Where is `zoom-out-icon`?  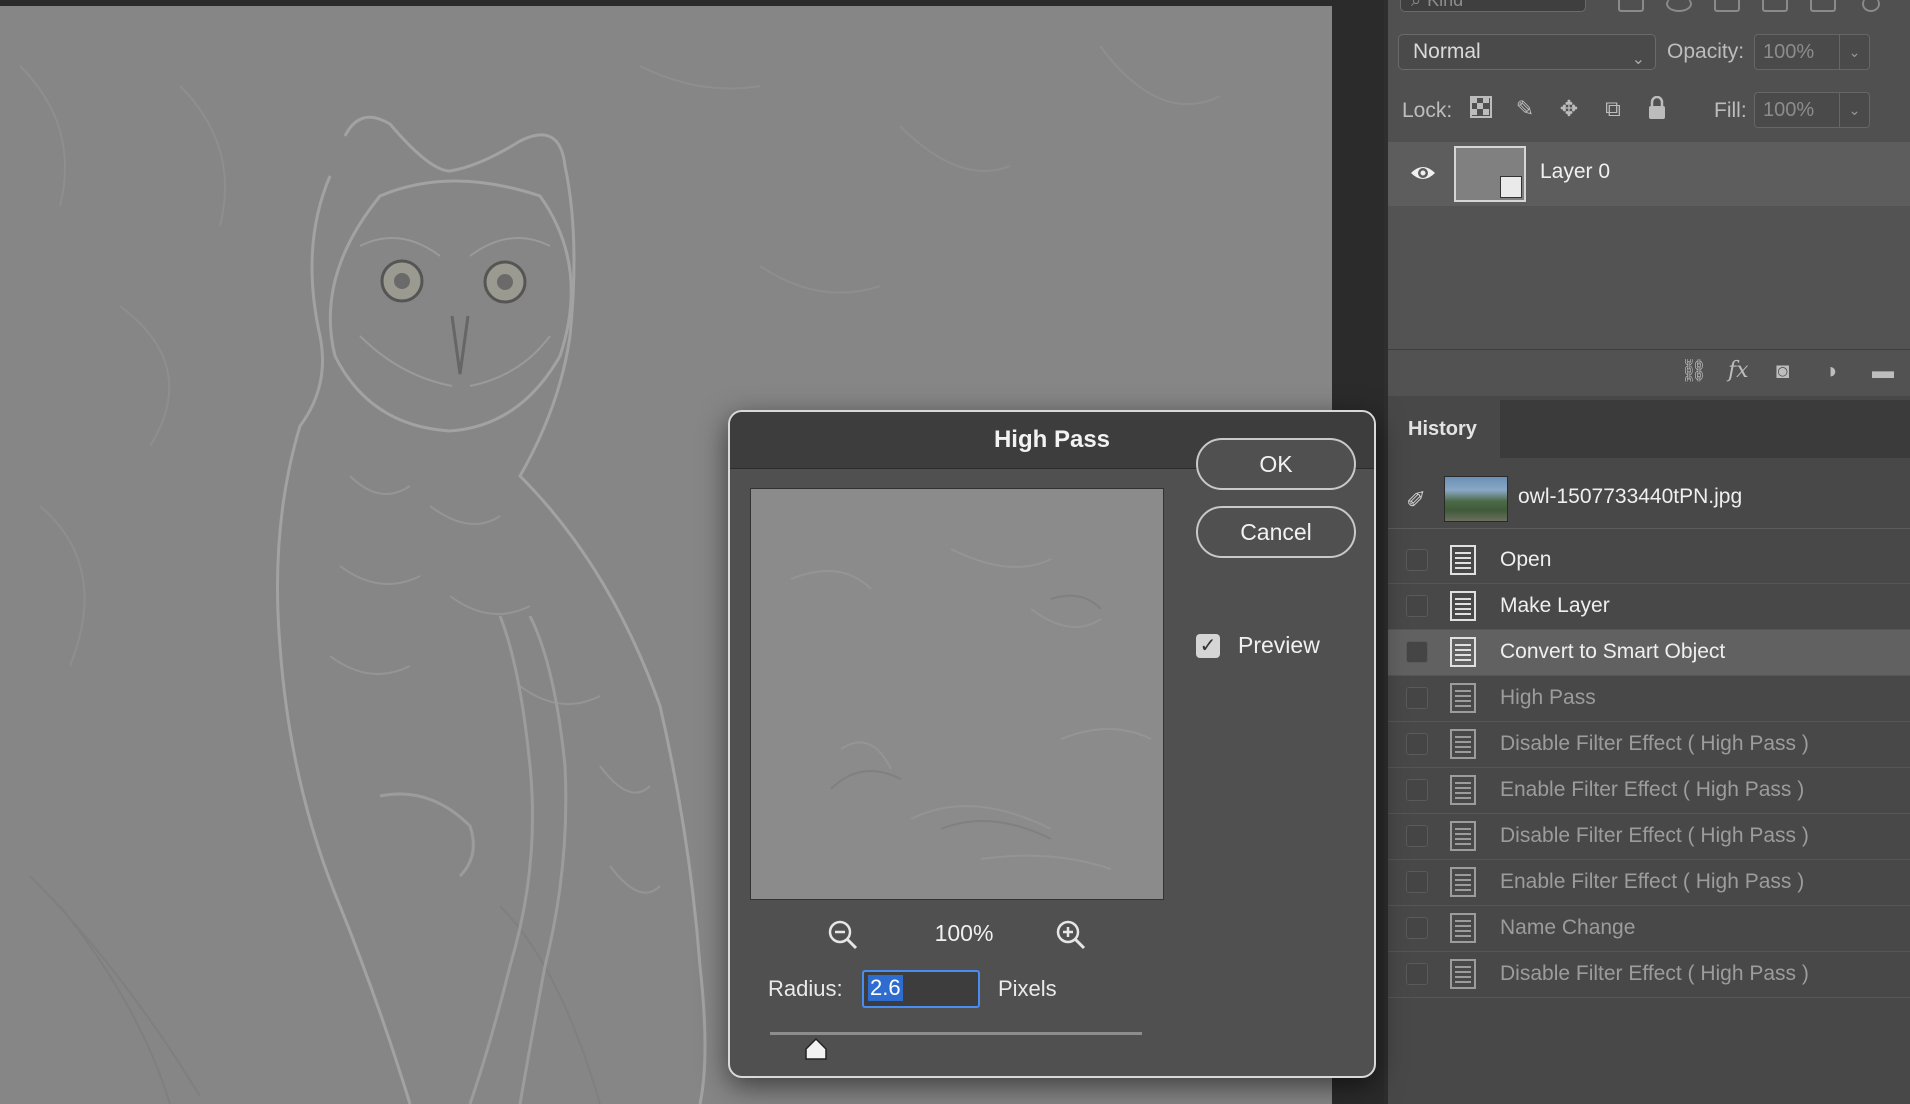 zoom-out-icon is located at coordinates (843, 935).